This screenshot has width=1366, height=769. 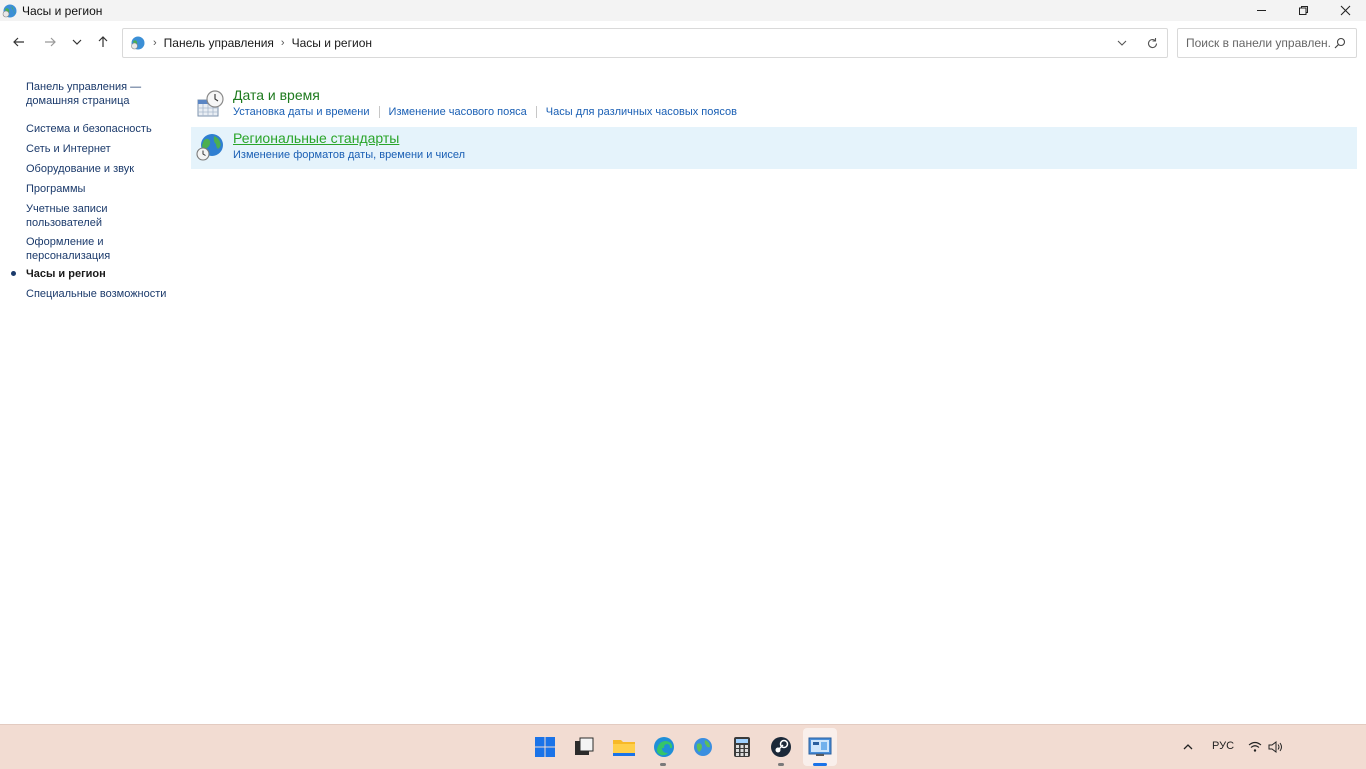 I want to click on breadcrumb-control-panel: Панель управления, so click(x=219, y=43).